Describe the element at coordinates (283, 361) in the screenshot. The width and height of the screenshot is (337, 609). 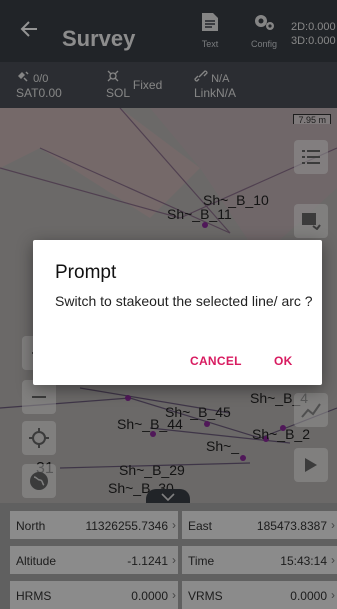
I see `ok-button: OK` at that location.